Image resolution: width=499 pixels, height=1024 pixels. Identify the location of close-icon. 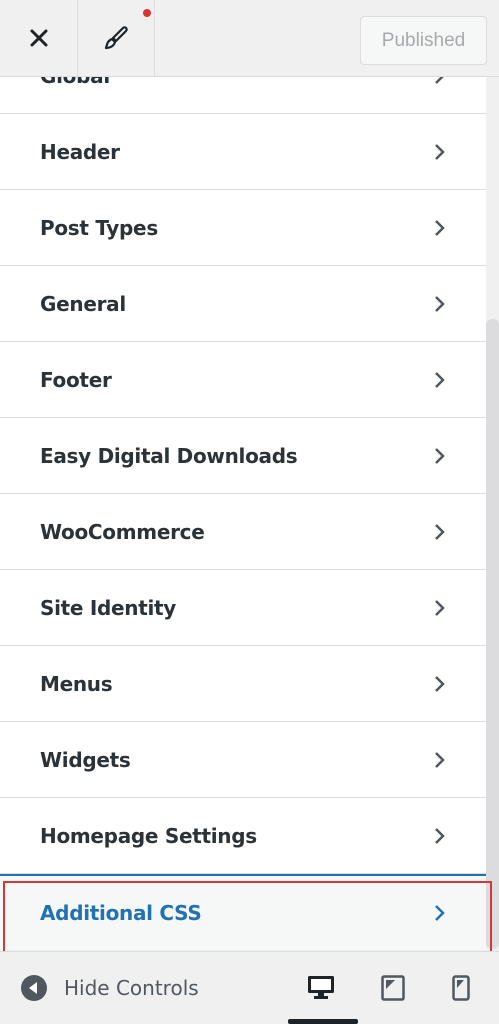
(38, 38).